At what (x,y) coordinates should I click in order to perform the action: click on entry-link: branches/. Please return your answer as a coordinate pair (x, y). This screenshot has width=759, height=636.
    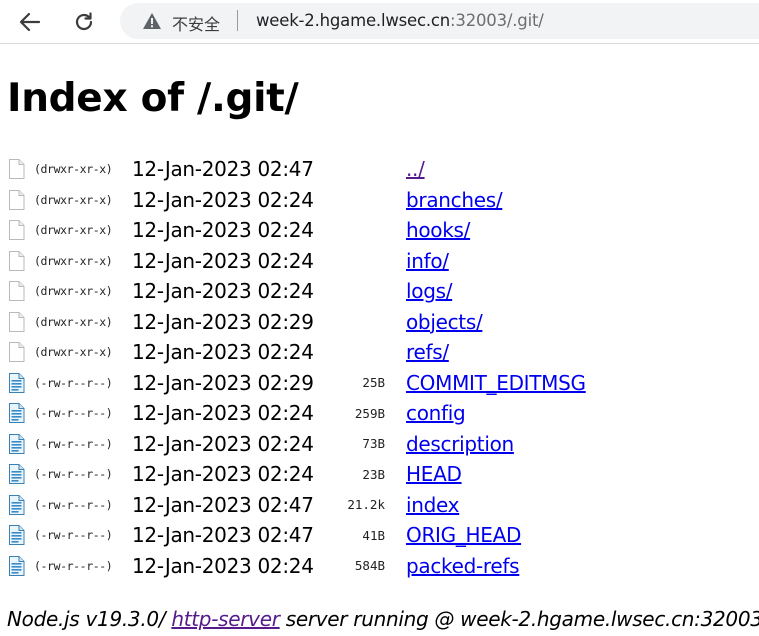
    Looking at the image, I should click on (454, 200).